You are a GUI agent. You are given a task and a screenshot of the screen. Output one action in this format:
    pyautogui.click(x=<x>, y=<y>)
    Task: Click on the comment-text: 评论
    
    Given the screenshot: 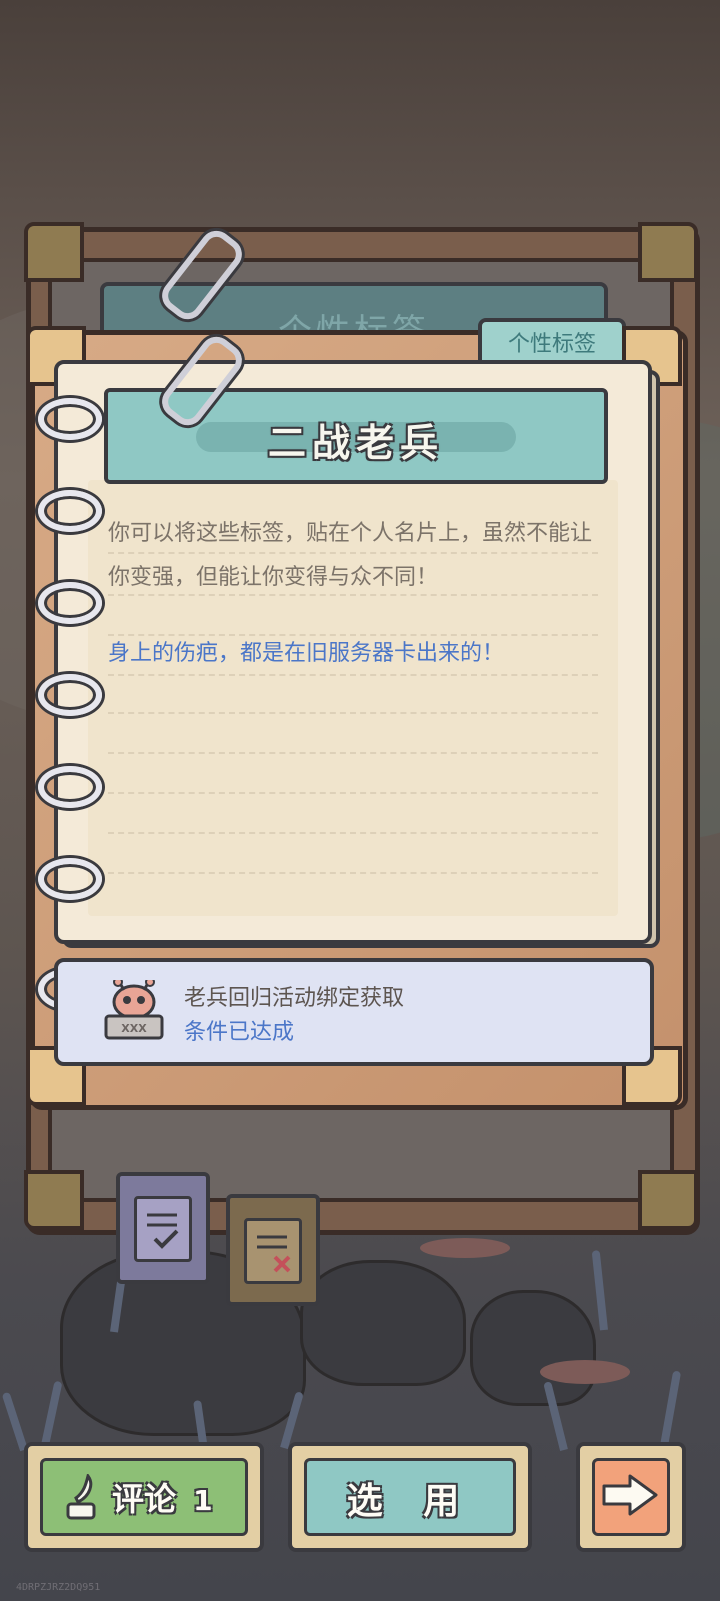 What is the action you would take?
    pyautogui.click(x=144, y=1499)
    